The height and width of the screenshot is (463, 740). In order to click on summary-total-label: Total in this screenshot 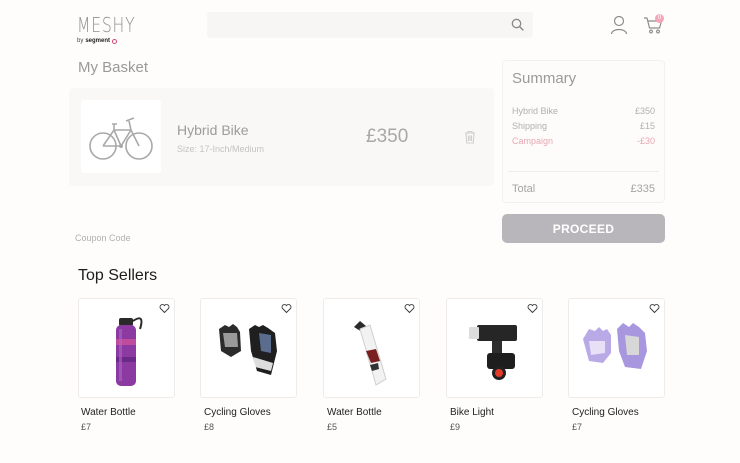, I will do `click(524, 189)`.